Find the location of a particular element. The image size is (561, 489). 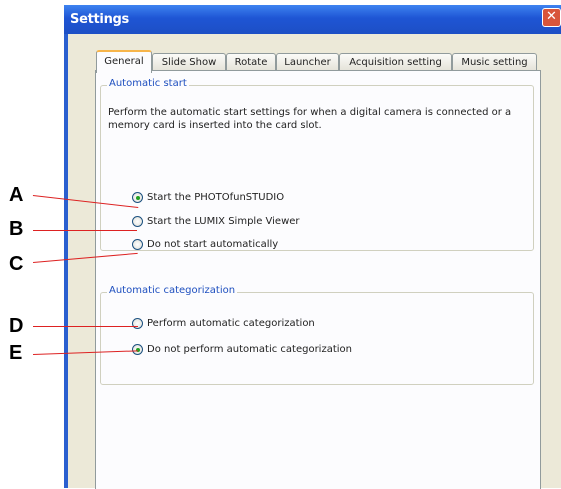

close-icon: ✕ is located at coordinates (551, 16).